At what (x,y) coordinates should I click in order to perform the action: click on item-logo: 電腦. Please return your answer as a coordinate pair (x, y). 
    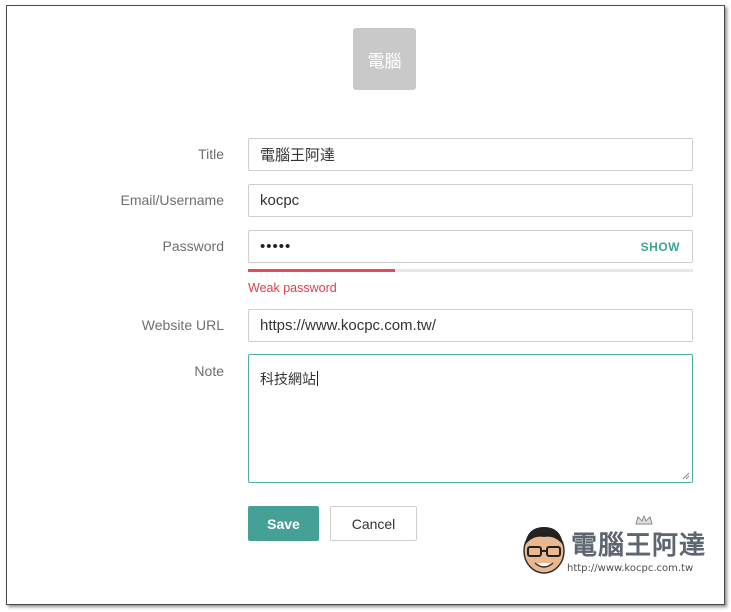
    Looking at the image, I should click on (384, 59).